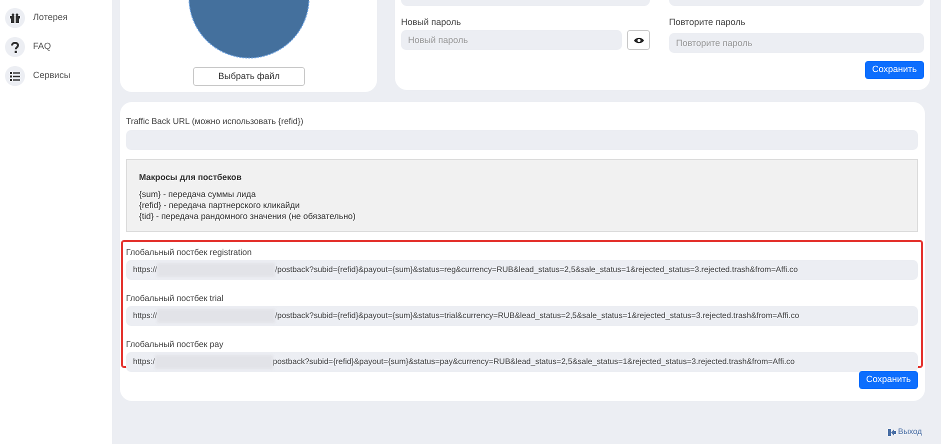  Describe the element at coordinates (522, 362) in the screenshot. I see `postback-url-field: https:/ postback?subid={refid}&payout={sum}&status=pay&currency=RUB&lead_status=2,5&sale_status=1&rejected_status=3.rejected.trash&from=Affi.co` at that location.